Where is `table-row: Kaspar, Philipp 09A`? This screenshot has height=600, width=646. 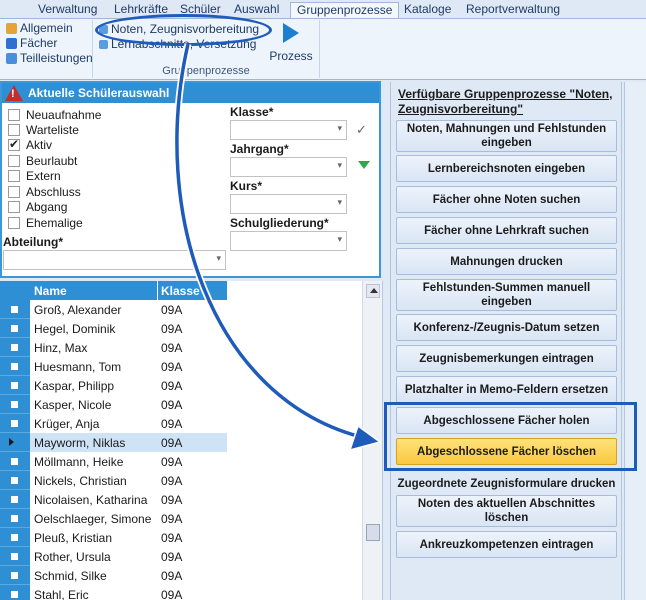
table-row: Kaspar, Philipp 09A is located at coordinates (113, 385).